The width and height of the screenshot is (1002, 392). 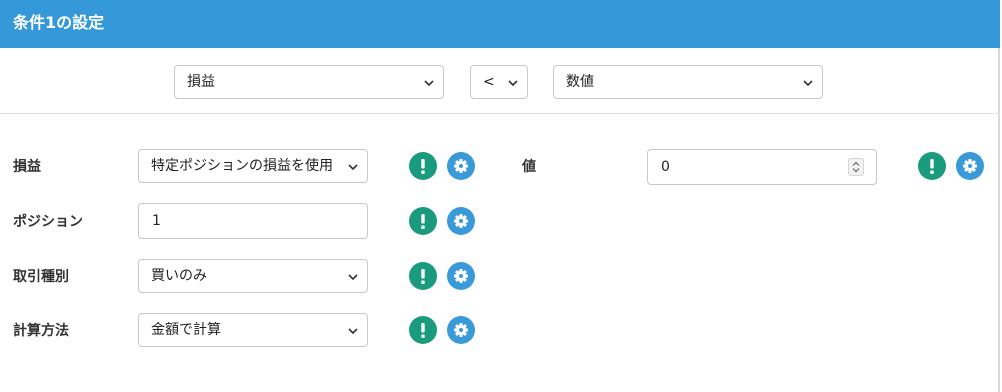 What do you see at coordinates (156, 221) in the screenshot?
I see `position-input-value: 1` at bounding box center [156, 221].